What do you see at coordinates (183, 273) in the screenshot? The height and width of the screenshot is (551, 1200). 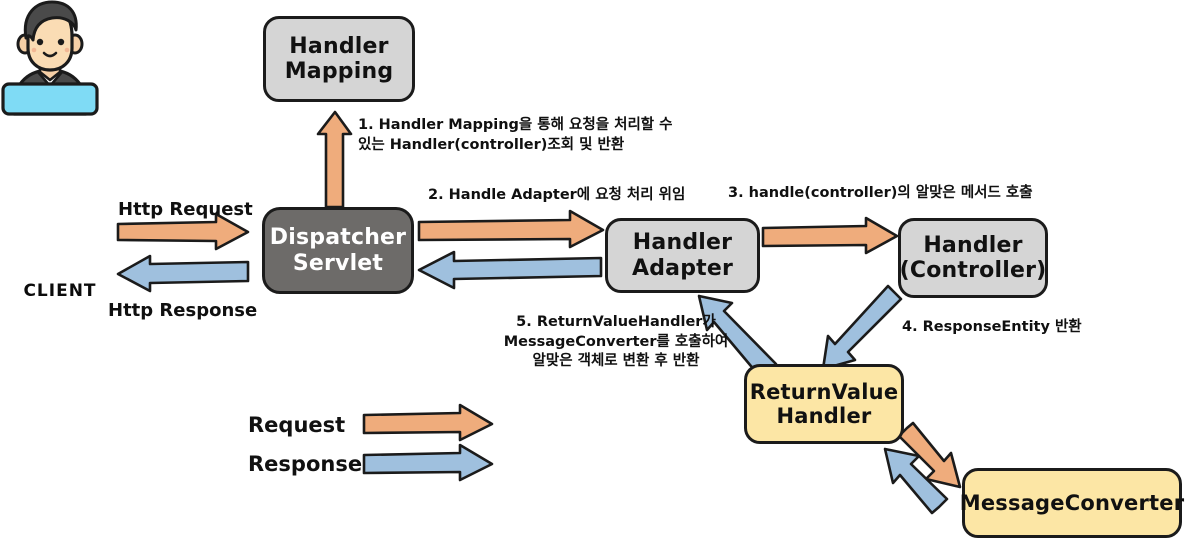 I see `arrow-http-response` at bounding box center [183, 273].